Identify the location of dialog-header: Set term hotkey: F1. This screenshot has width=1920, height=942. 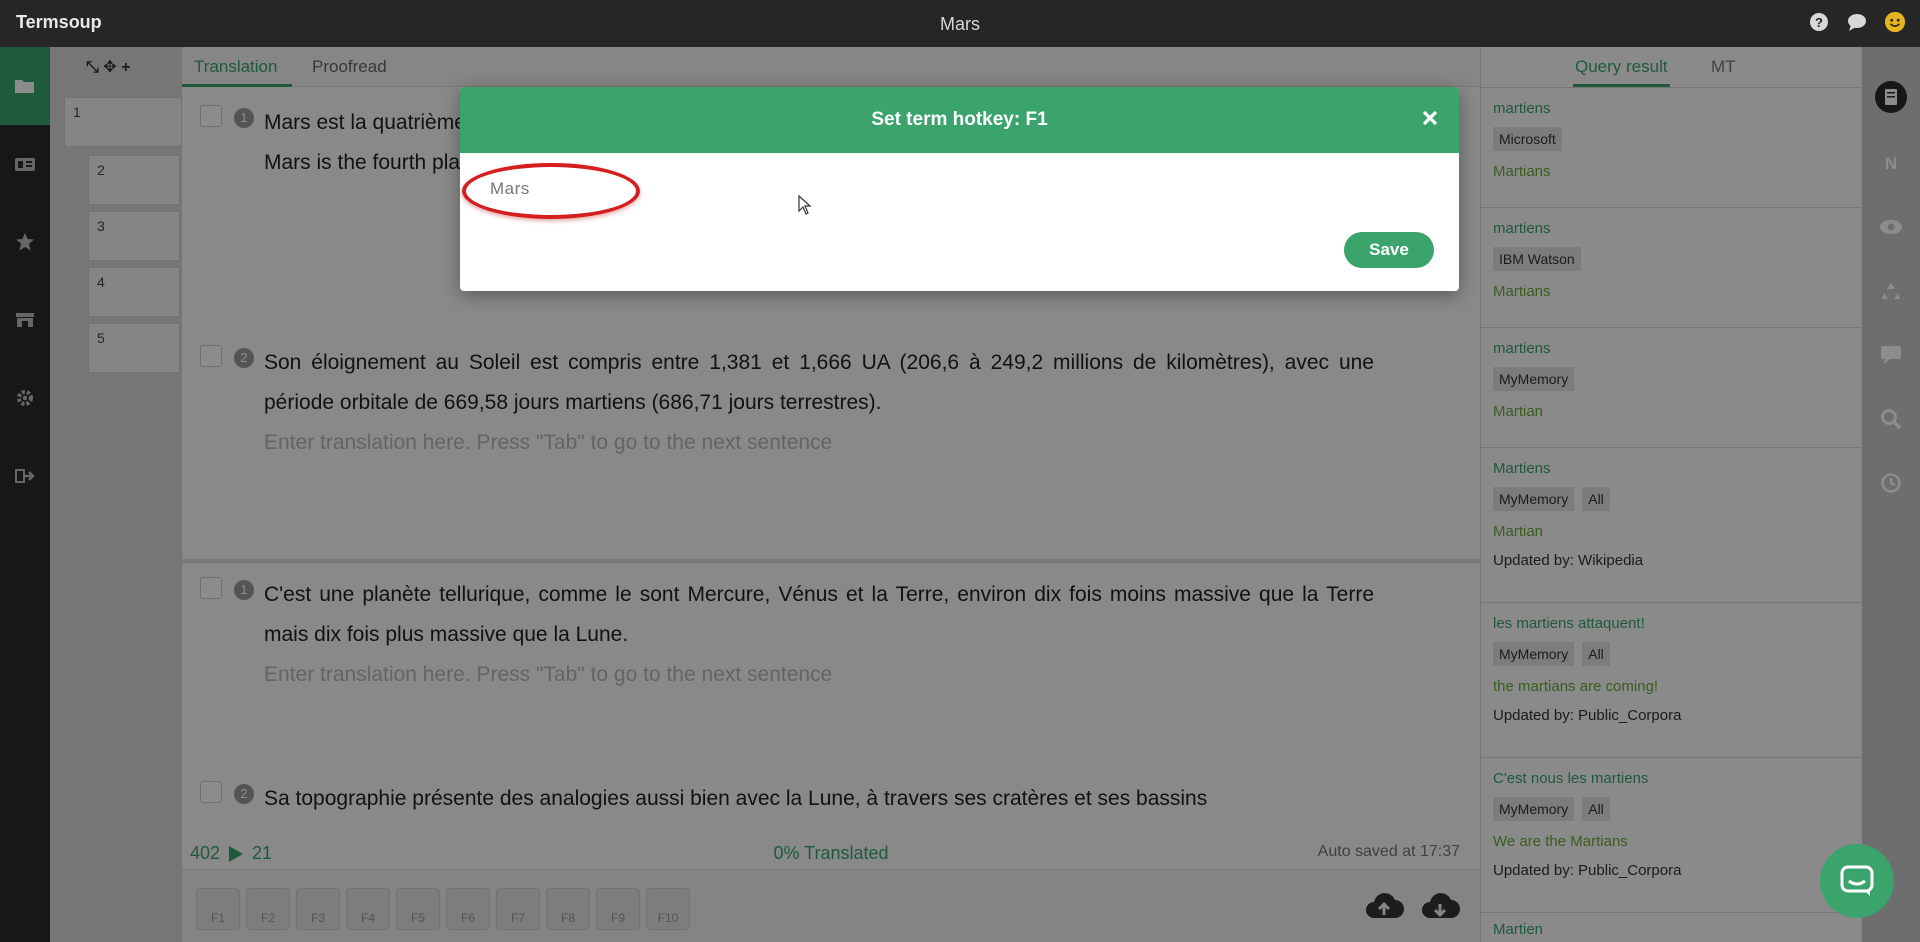
(959, 120).